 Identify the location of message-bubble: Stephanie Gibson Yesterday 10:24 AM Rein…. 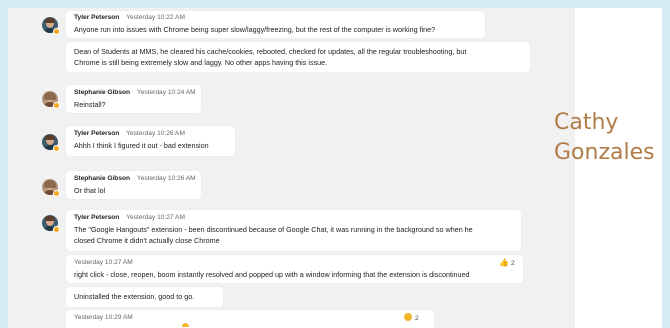
(133, 99).